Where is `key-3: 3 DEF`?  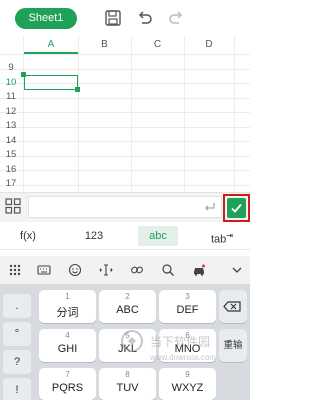
key-3: 3 DEF is located at coordinates (187, 306).